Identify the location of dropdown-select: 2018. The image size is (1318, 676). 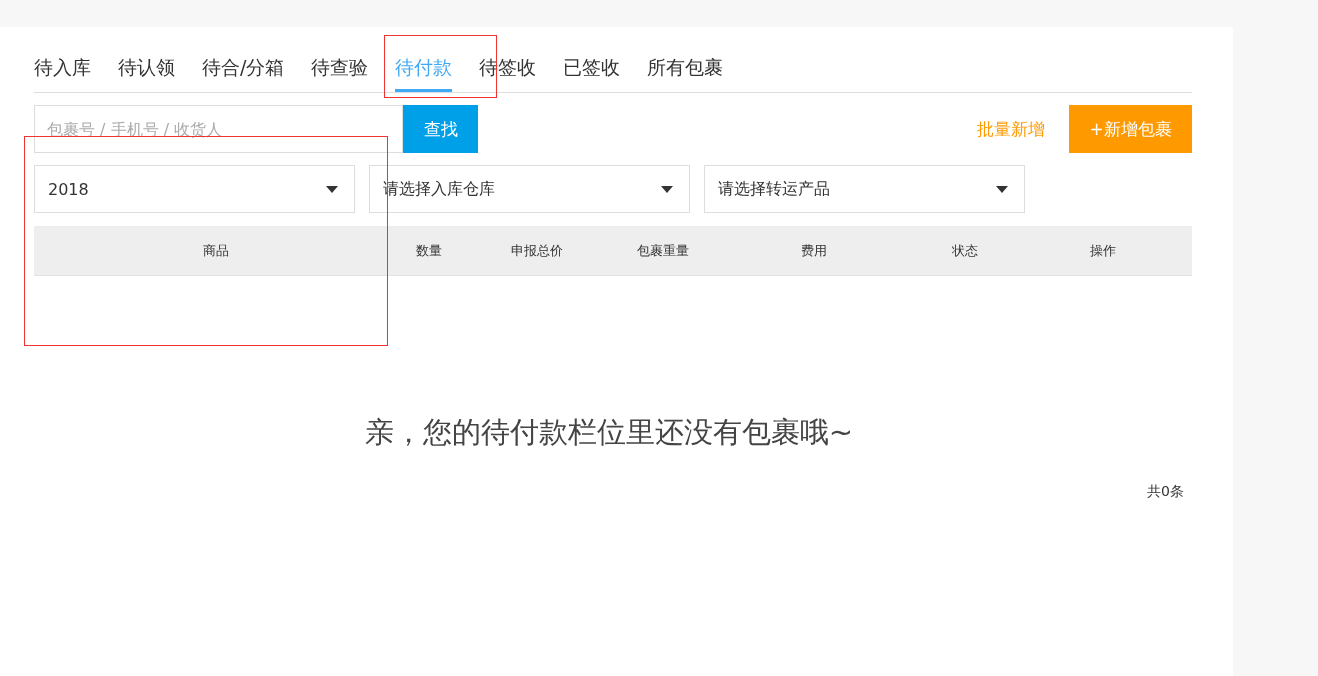
(194, 189).